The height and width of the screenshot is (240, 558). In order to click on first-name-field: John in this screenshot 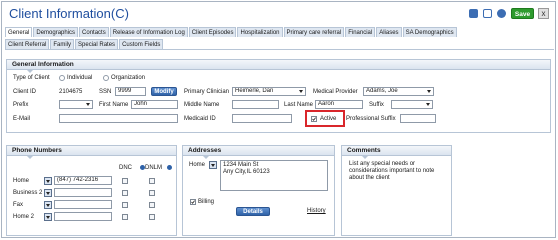, I will do `click(154, 104)`.